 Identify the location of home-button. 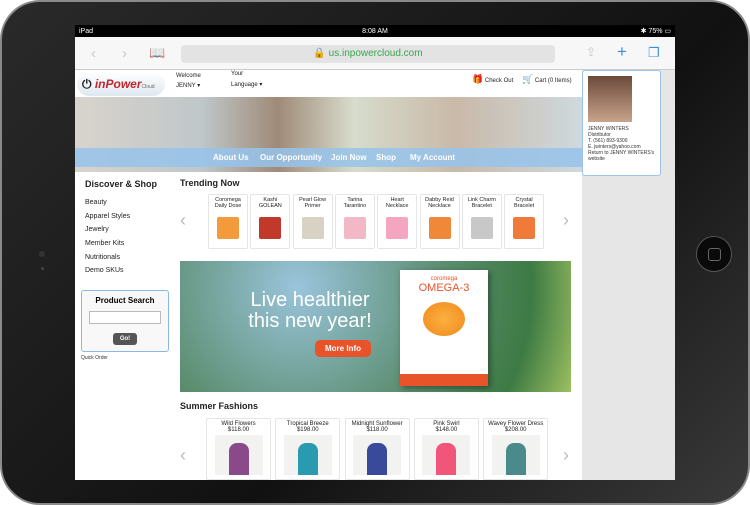
(714, 254).